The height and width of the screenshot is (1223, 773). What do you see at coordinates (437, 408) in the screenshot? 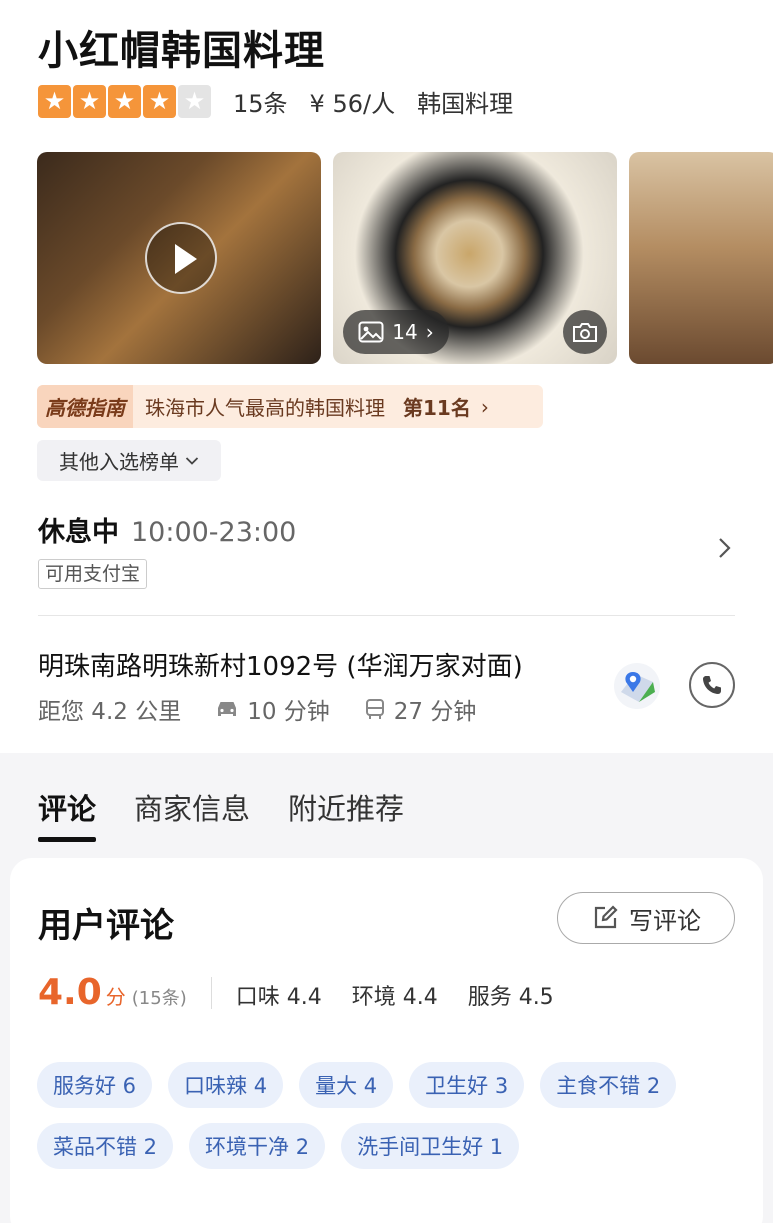
I see `ranking-position: 第11名` at bounding box center [437, 408].